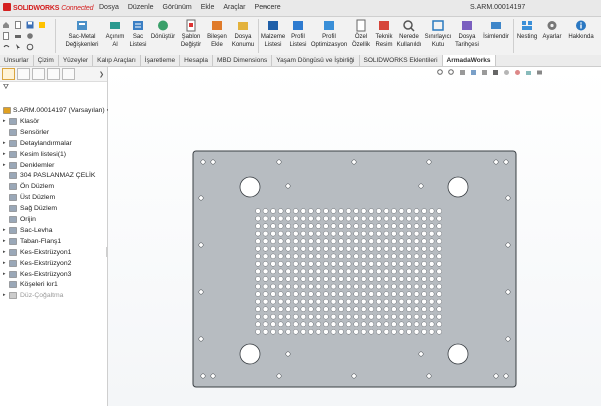  What do you see at coordinates (539, 72) in the screenshot?
I see `view-settings-icon` at bounding box center [539, 72].